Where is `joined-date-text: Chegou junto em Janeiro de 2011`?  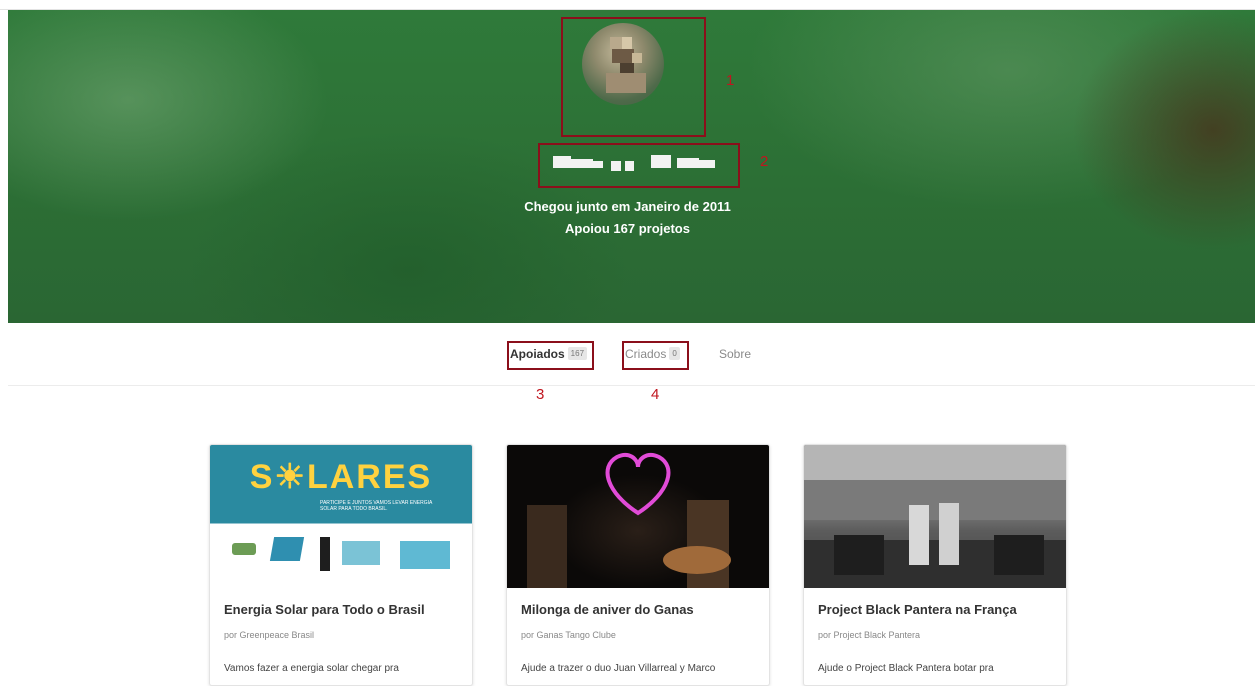
joined-date-text: Chegou junto em Janeiro de 2011 is located at coordinates (627, 206).